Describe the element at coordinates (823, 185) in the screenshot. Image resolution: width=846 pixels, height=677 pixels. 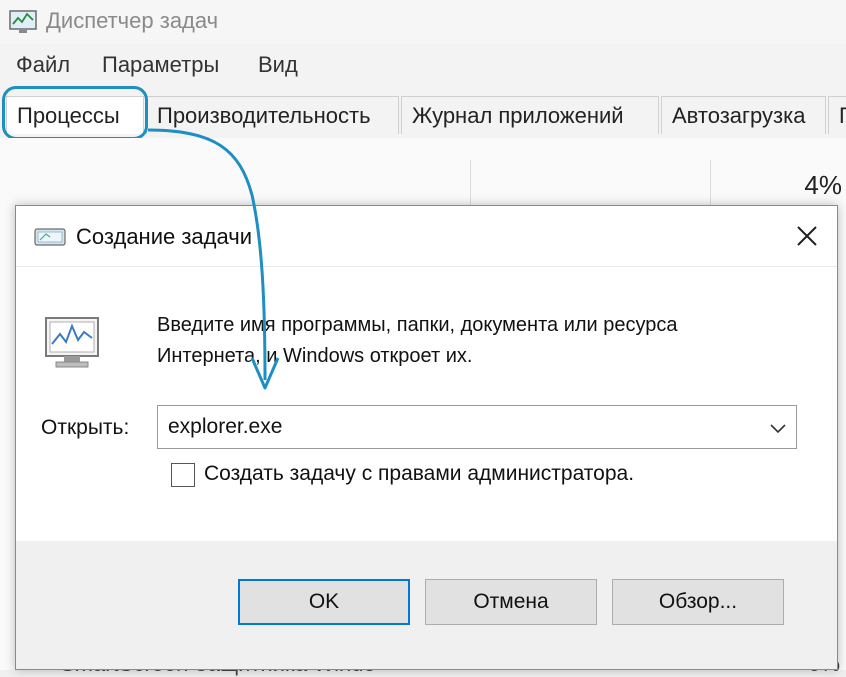
I see `cpu-column-header: 4%` at that location.